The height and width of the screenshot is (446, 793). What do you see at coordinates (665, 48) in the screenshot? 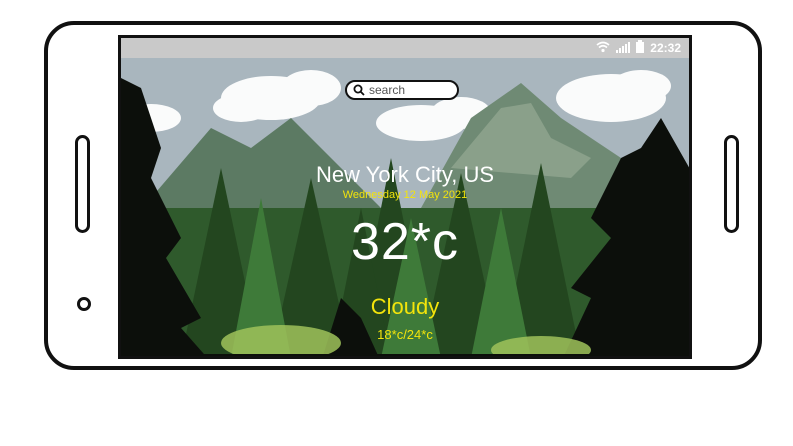
I see `status-time: 22:32` at bounding box center [665, 48].